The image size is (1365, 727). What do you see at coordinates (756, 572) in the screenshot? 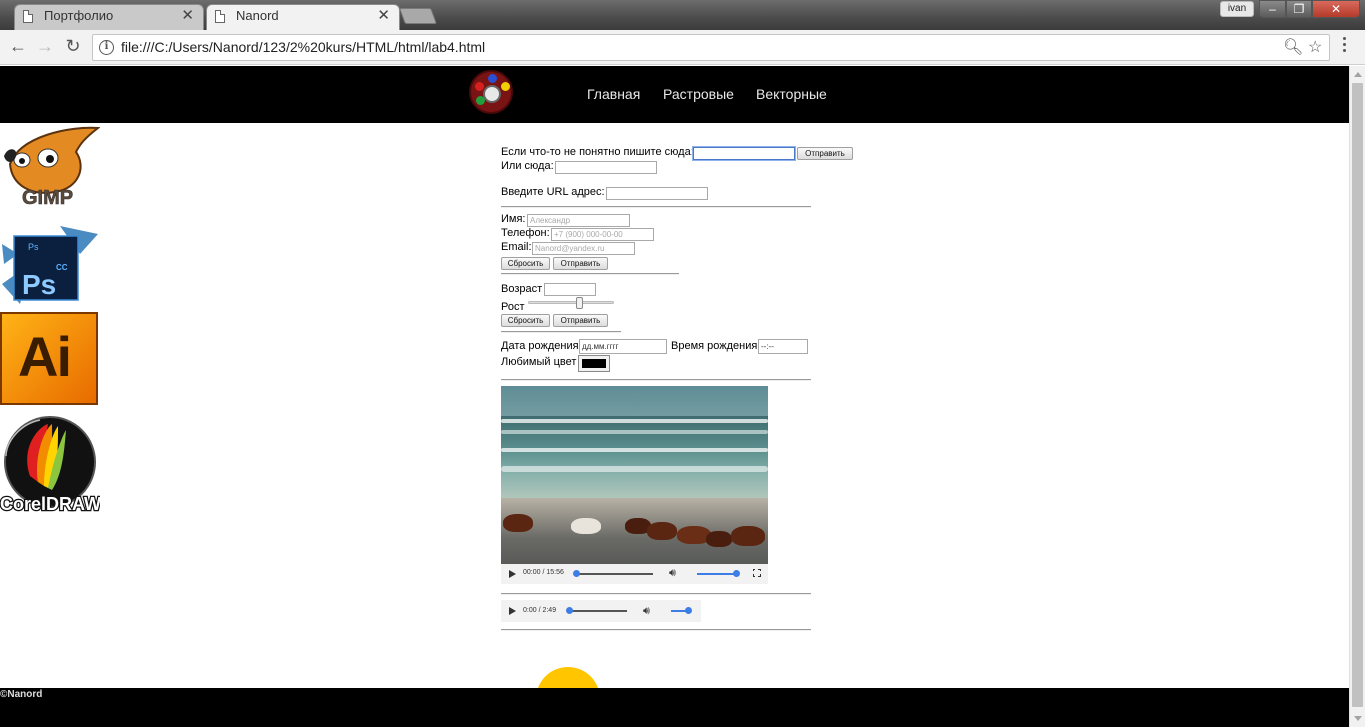
I see `fullscreen-icon` at bounding box center [756, 572].